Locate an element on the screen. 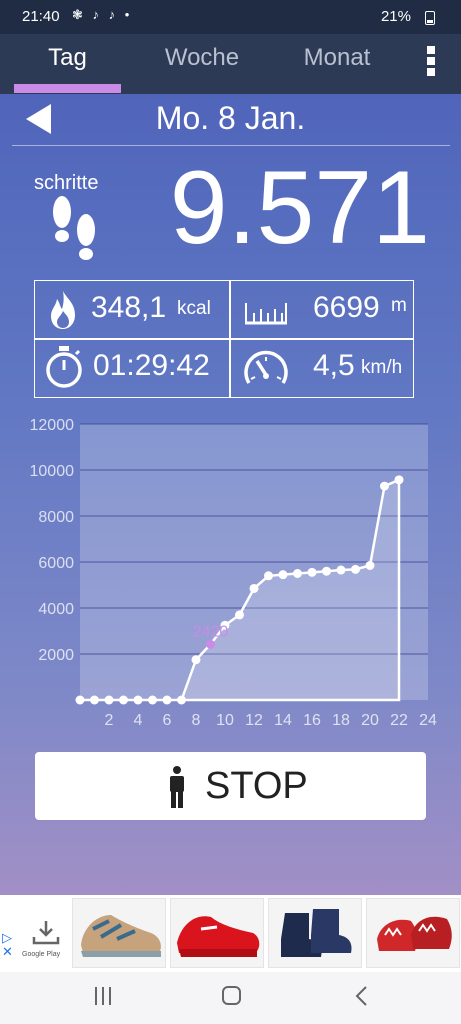  y-tick-label: 2000 is located at coordinates (56, 655).